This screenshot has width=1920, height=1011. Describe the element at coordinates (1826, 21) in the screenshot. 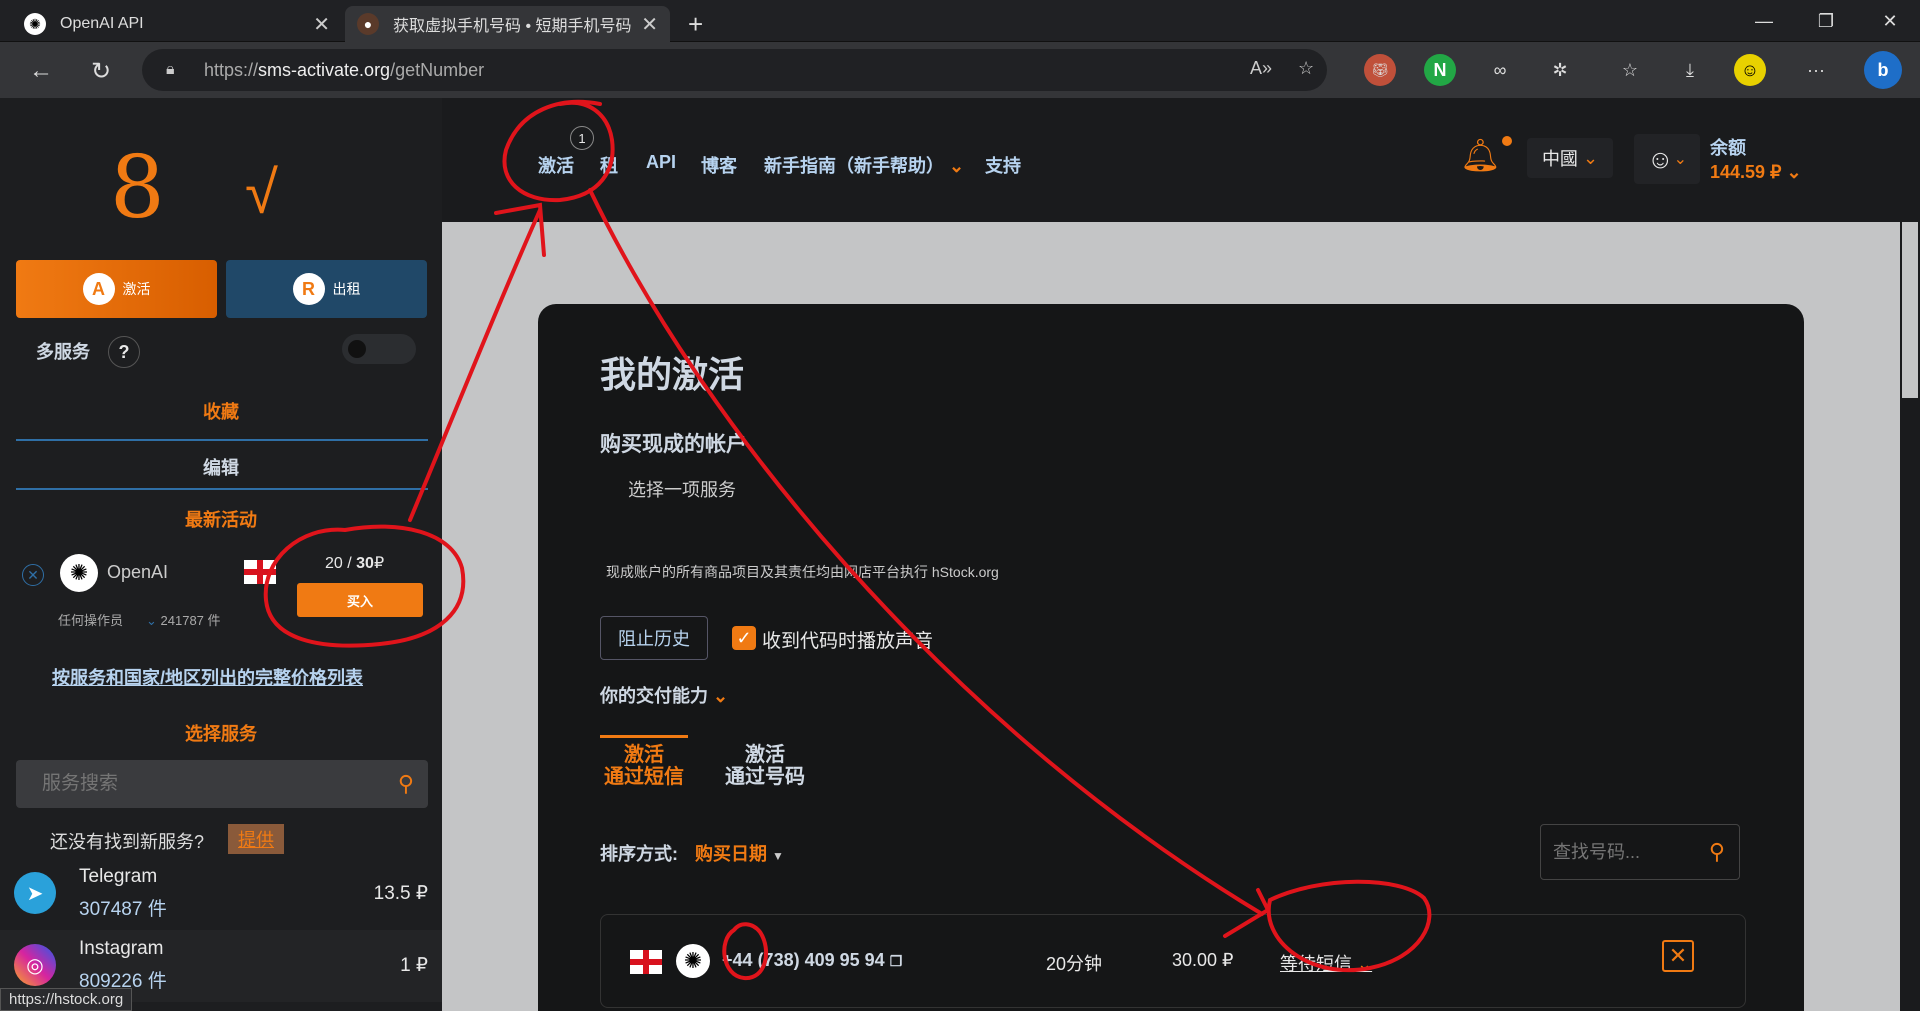

I see `restore-icon: ❐` at that location.